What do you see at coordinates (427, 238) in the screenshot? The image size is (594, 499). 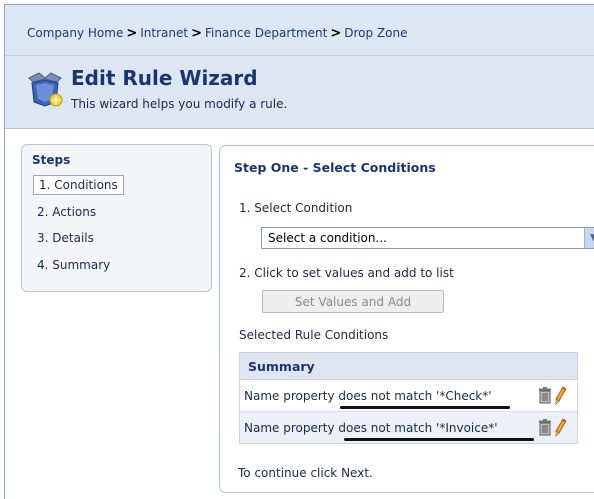 I see `condition-select: Select a condition... ▼` at bounding box center [427, 238].